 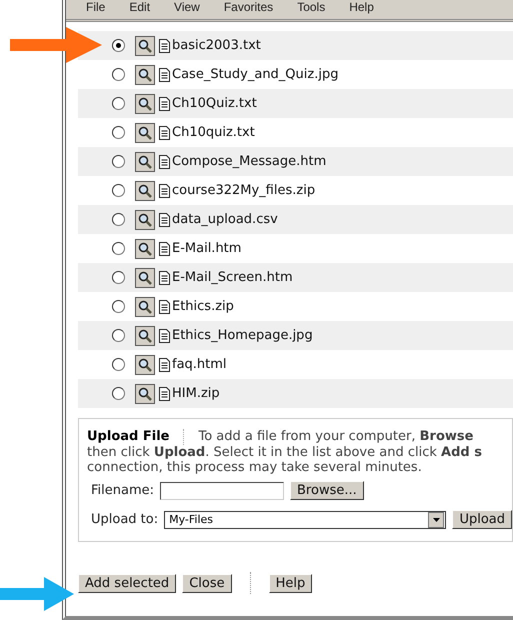 What do you see at coordinates (242, 335) in the screenshot?
I see `file-name: Ethics_Homepage.jpg` at bounding box center [242, 335].